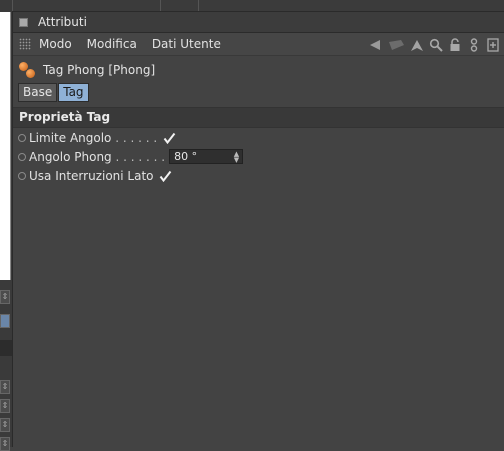 The image size is (504, 451). I want to click on search-icon, so click(436, 45).